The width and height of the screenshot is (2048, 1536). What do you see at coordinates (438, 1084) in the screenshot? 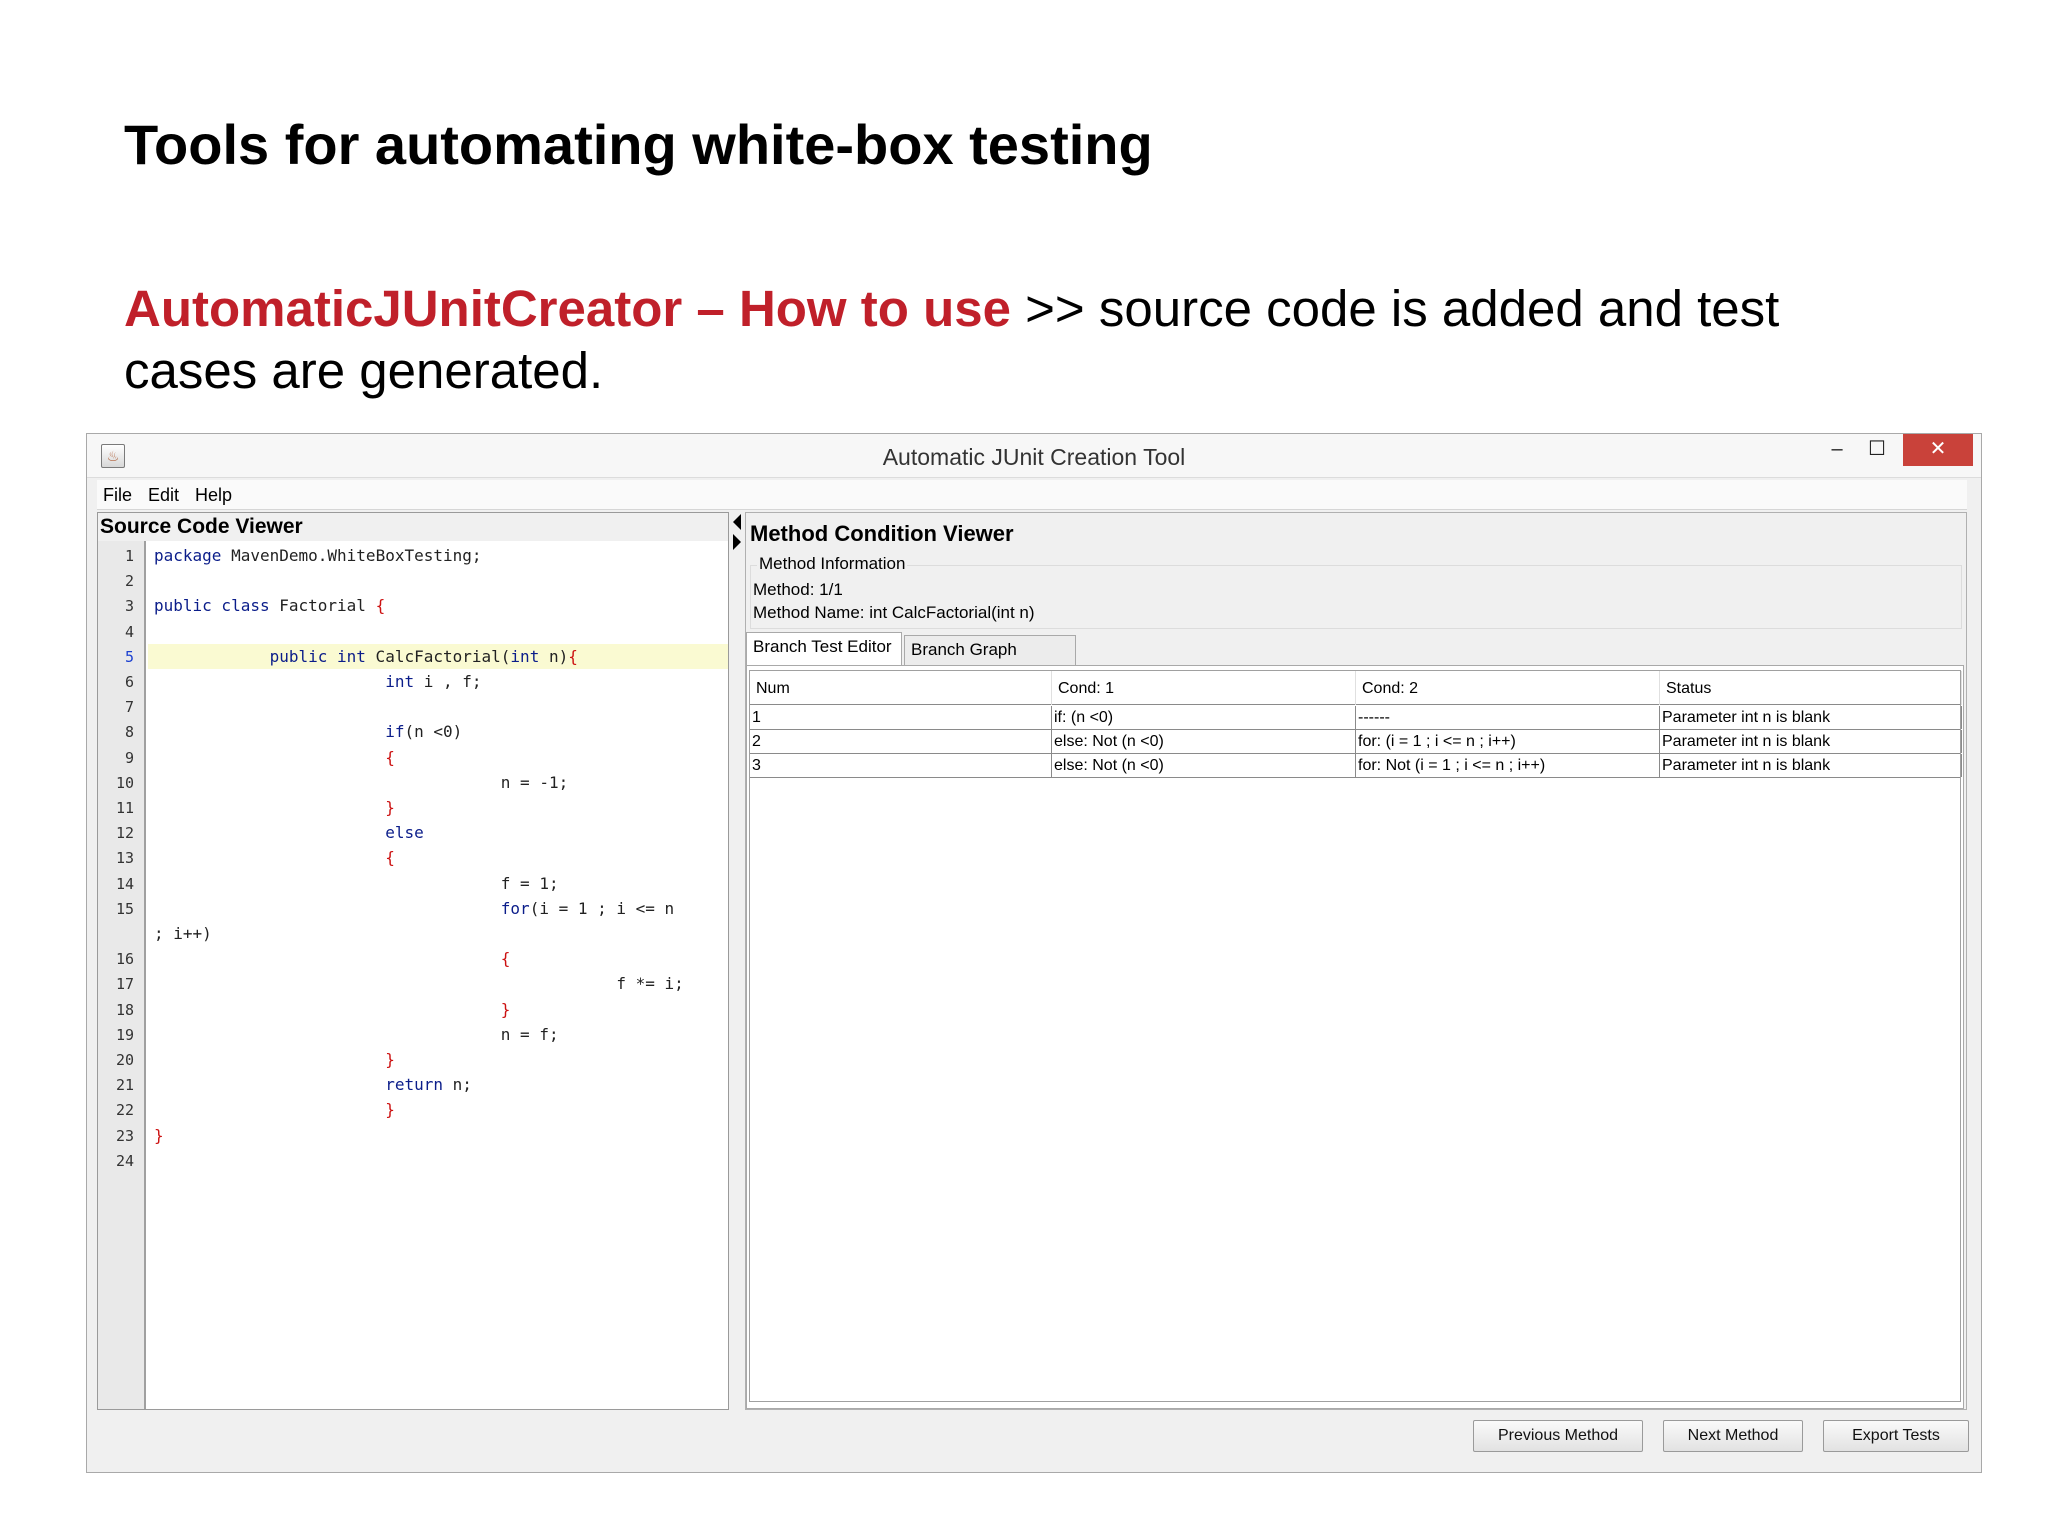
I see `code-line: return n;` at bounding box center [438, 1084].